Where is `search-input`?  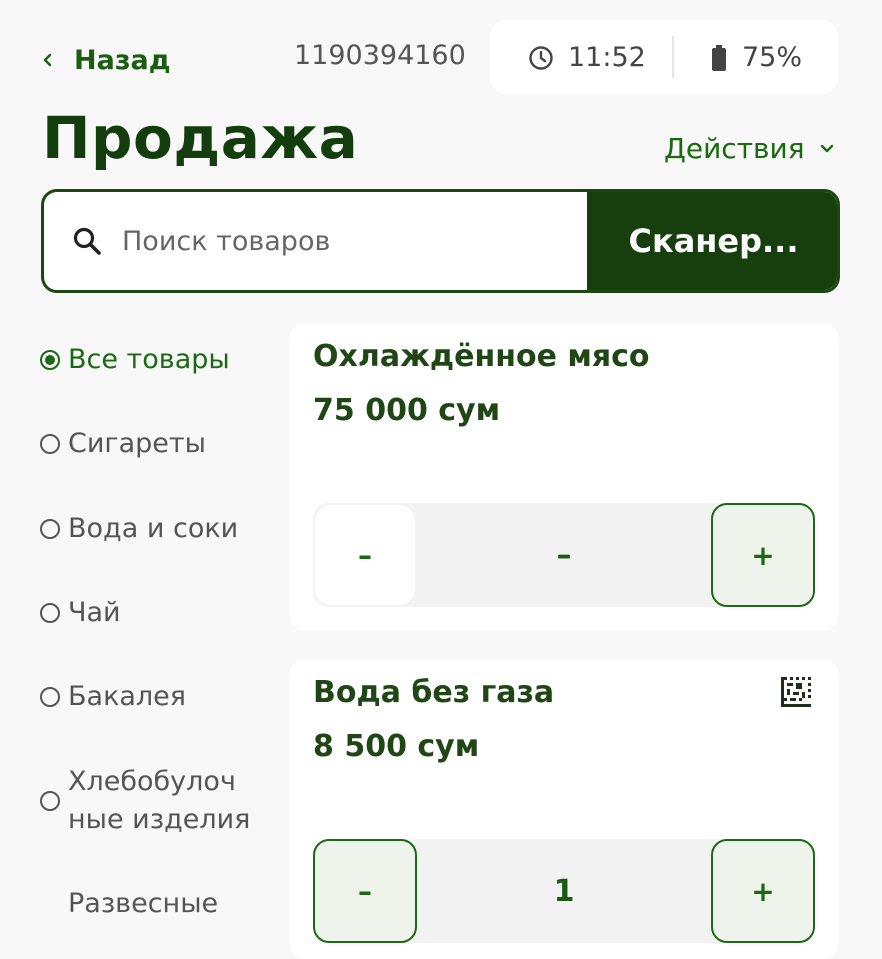
search-input is located at coordinates (332, 241).